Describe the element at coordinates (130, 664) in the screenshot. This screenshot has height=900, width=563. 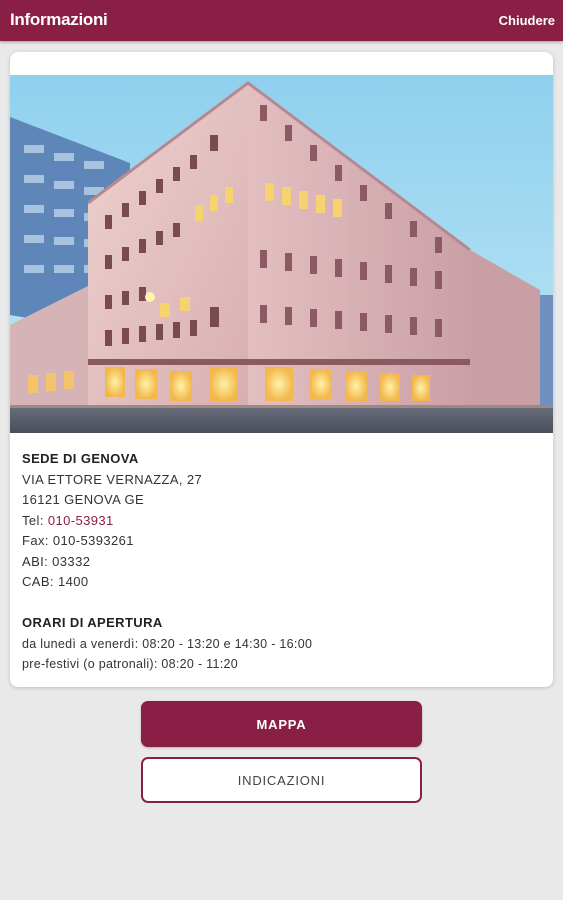
I see `pre-holiday-hours: pre-festivi (o patronali): 08:20 - 11:20` at that location.